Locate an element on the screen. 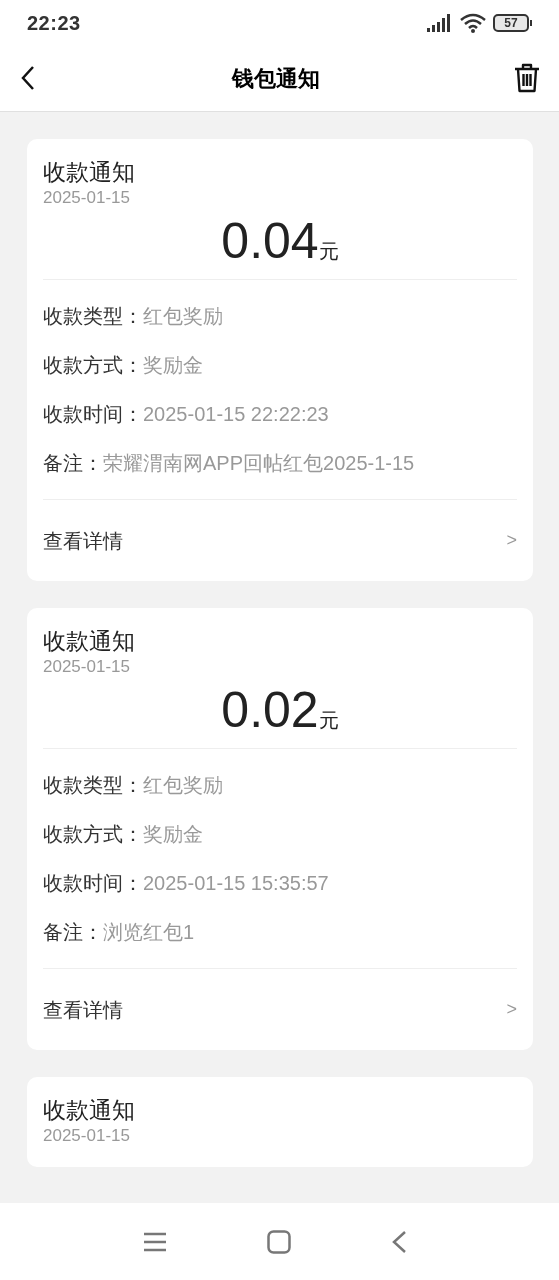 The height and width of the screenshot is (1280, 559). wifi-icon is located at coordinates (473, 22).